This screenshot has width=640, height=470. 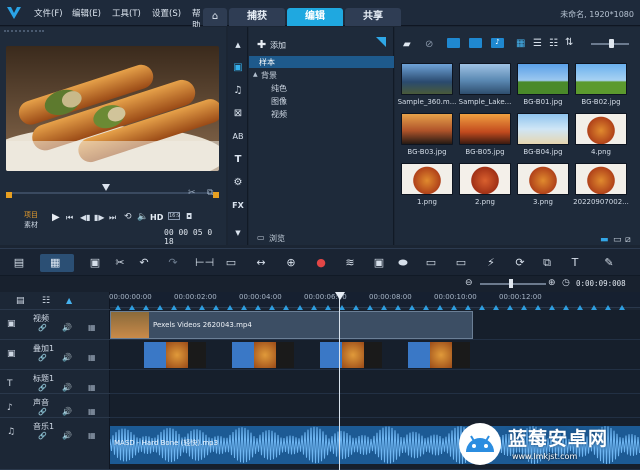 I want to click on tab-edit: 编辑, so click(x=315, y=17).